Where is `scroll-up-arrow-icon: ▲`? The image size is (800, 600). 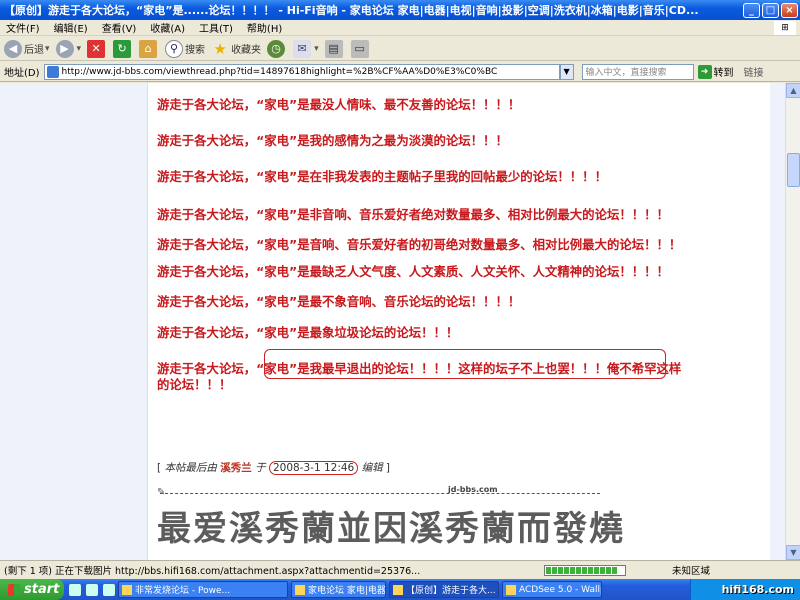
scroll-up-arrow-icon: ▲ is located at coordinates (793, 90).